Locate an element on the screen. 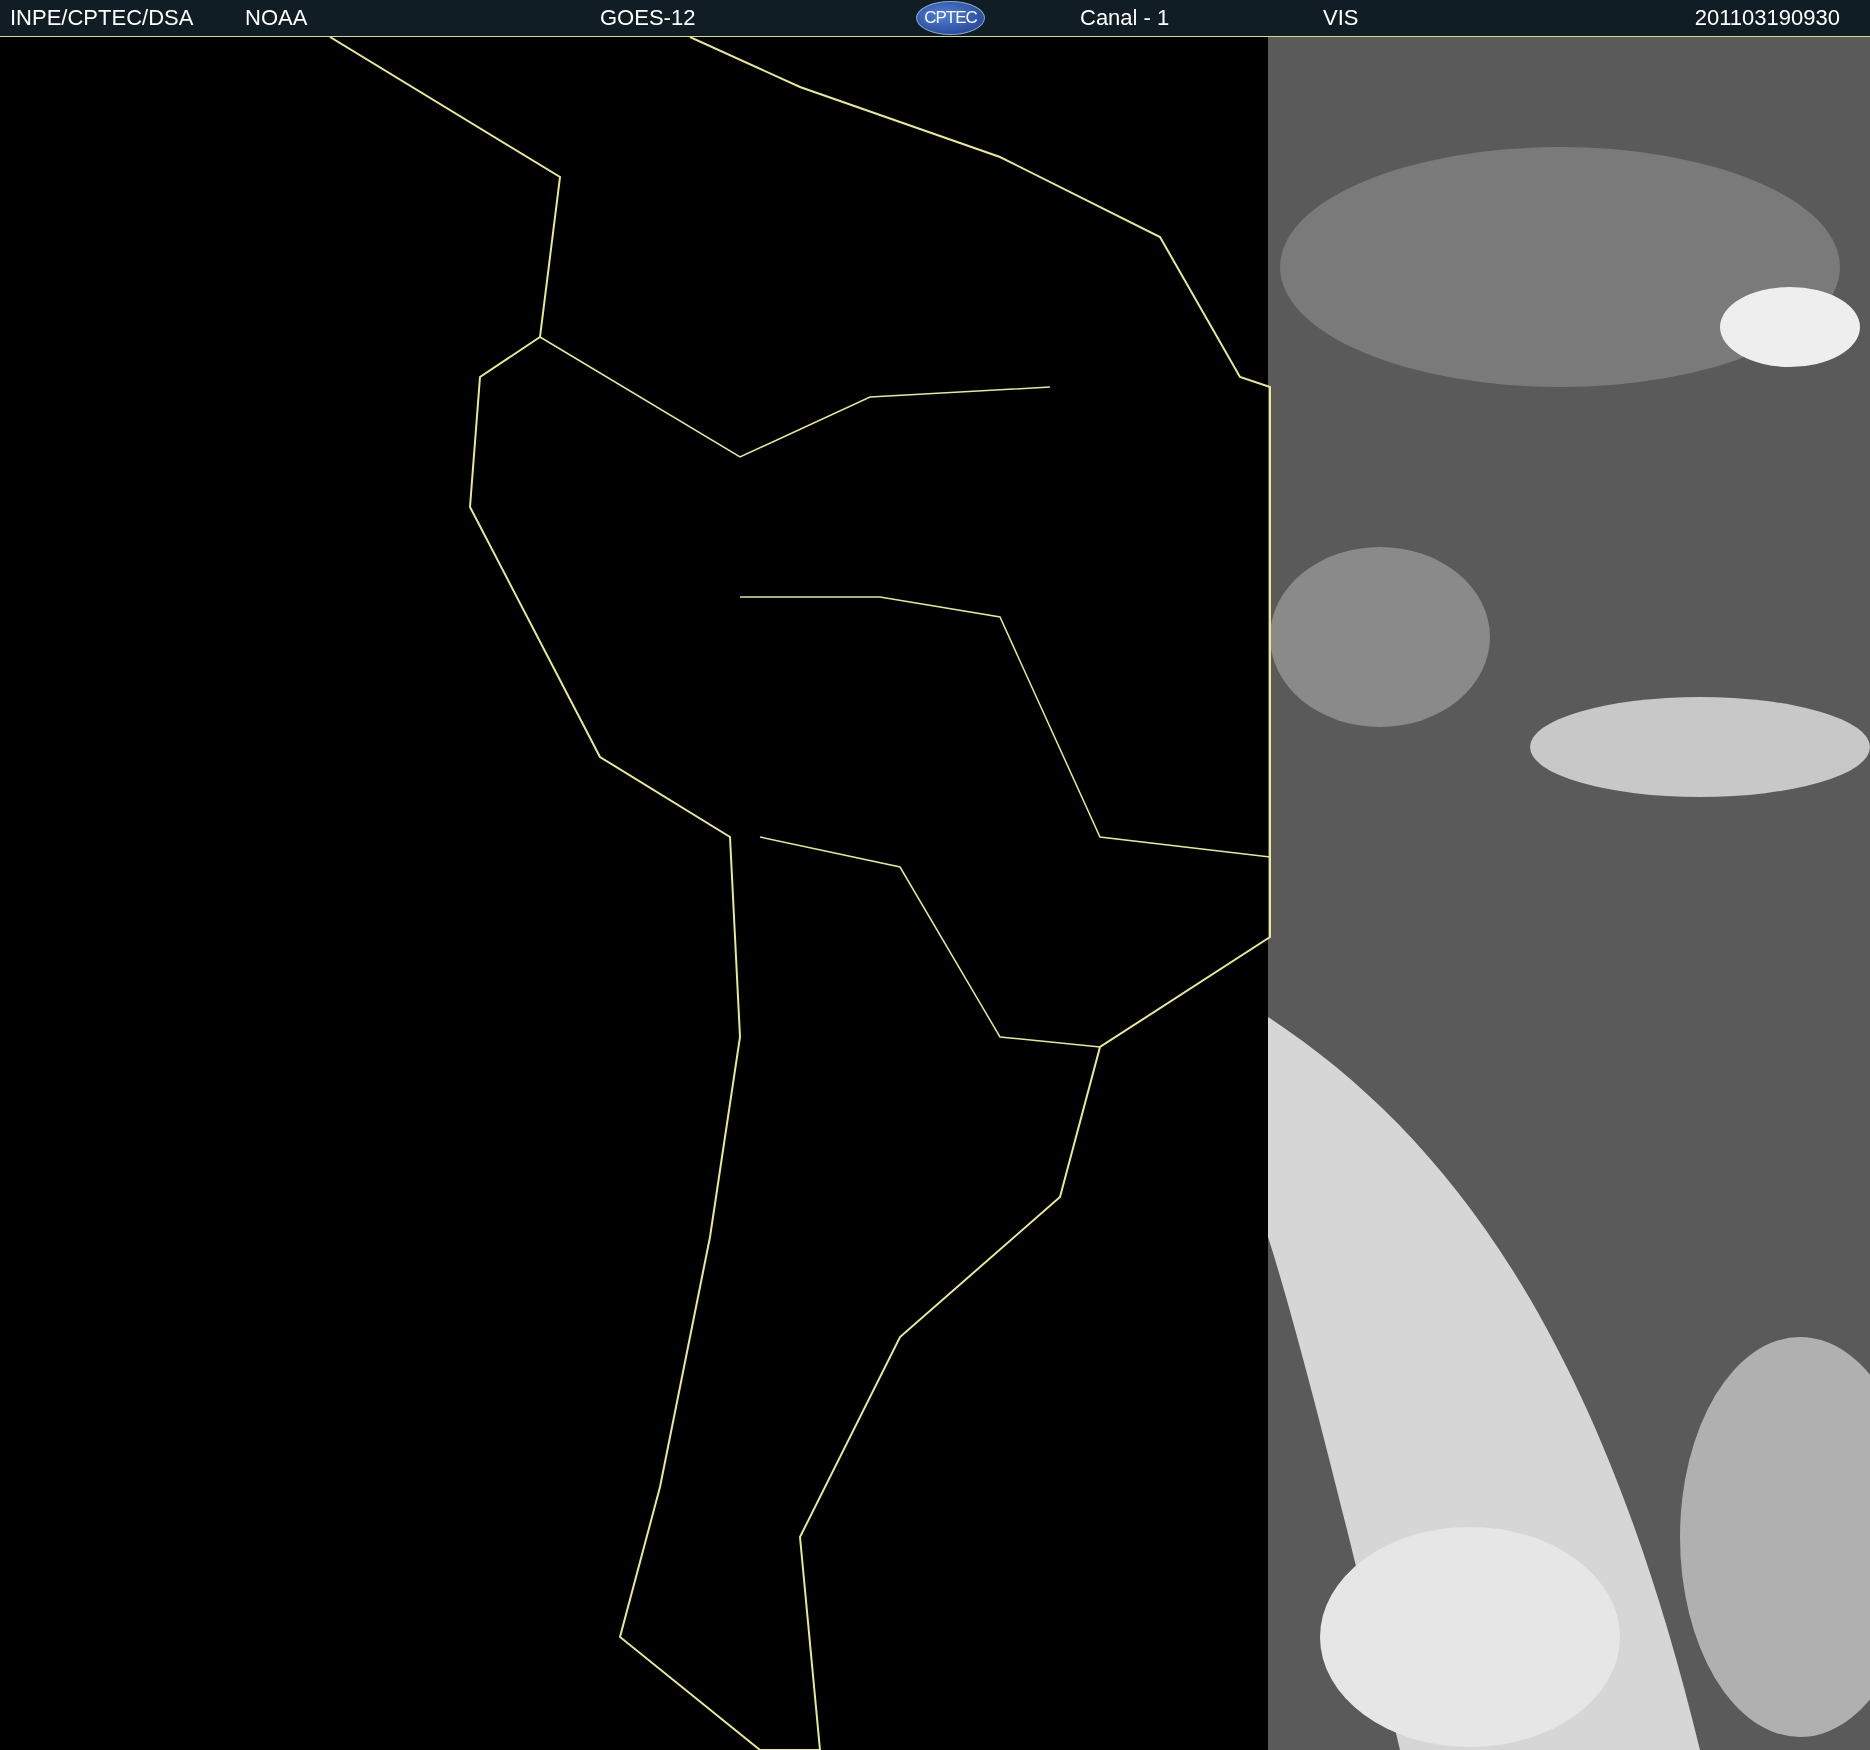 Image resolution: width=1870 pixels, height=1750 pixels. timestamp: 201103190930 is located at coordinates (1767, 18).